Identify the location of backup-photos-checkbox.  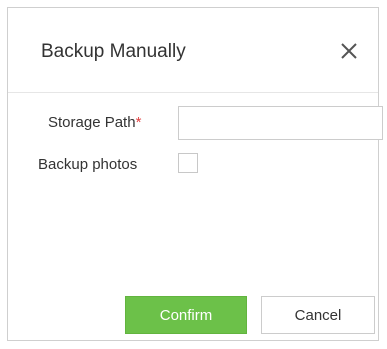
(188, 163).